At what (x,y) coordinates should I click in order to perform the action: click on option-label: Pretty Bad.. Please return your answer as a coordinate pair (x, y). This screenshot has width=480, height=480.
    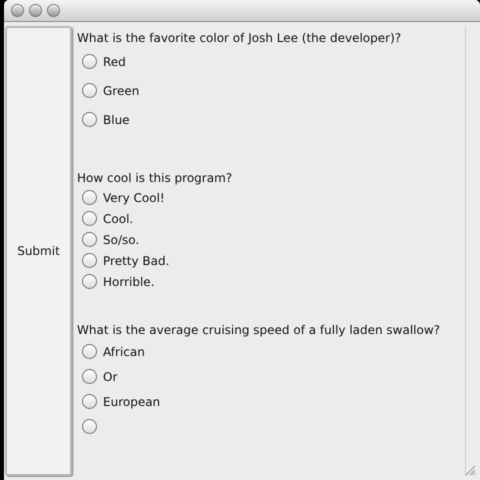
    Looking at the image, I should click on (136, 261).